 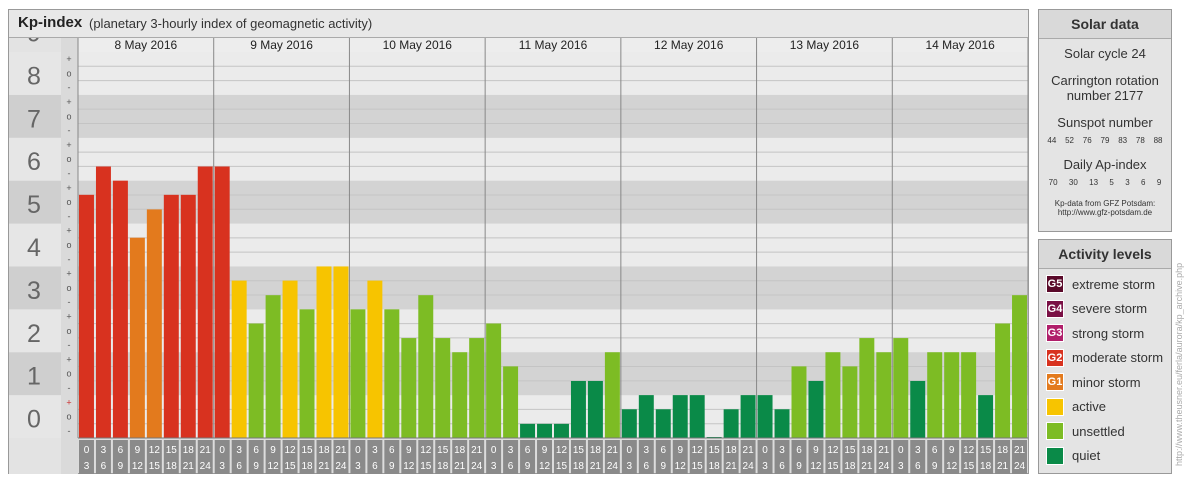 What do you see at coordinates (1069, 140) in the screenshot?
I see `sunspot-value: 52` at bounding box center [1069, 140].